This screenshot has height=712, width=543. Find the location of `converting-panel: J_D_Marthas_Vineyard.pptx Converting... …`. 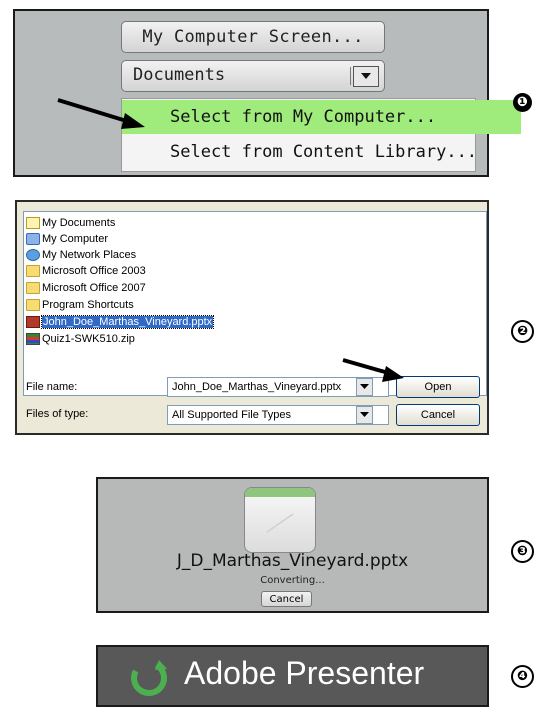

converting-panel: J_D_Marthas_Vineyard.pptx Converting... … is located at coordinates (292, 545).